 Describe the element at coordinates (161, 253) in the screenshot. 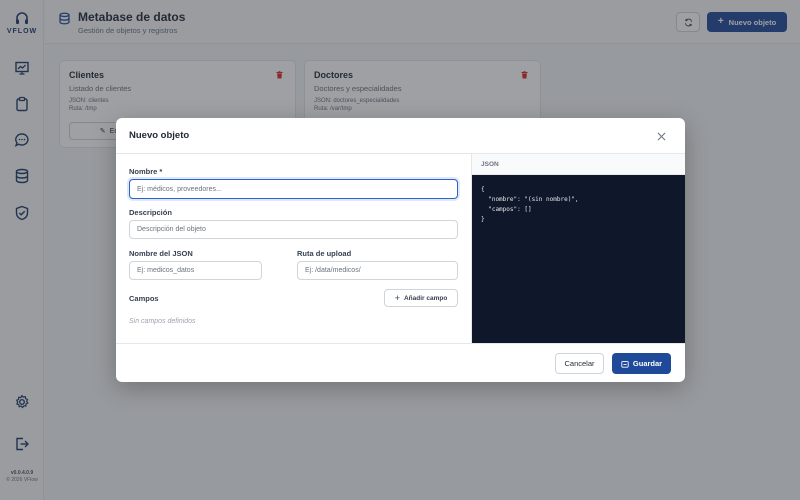

I see `json-name-label: Nombre del JSON` at that location.